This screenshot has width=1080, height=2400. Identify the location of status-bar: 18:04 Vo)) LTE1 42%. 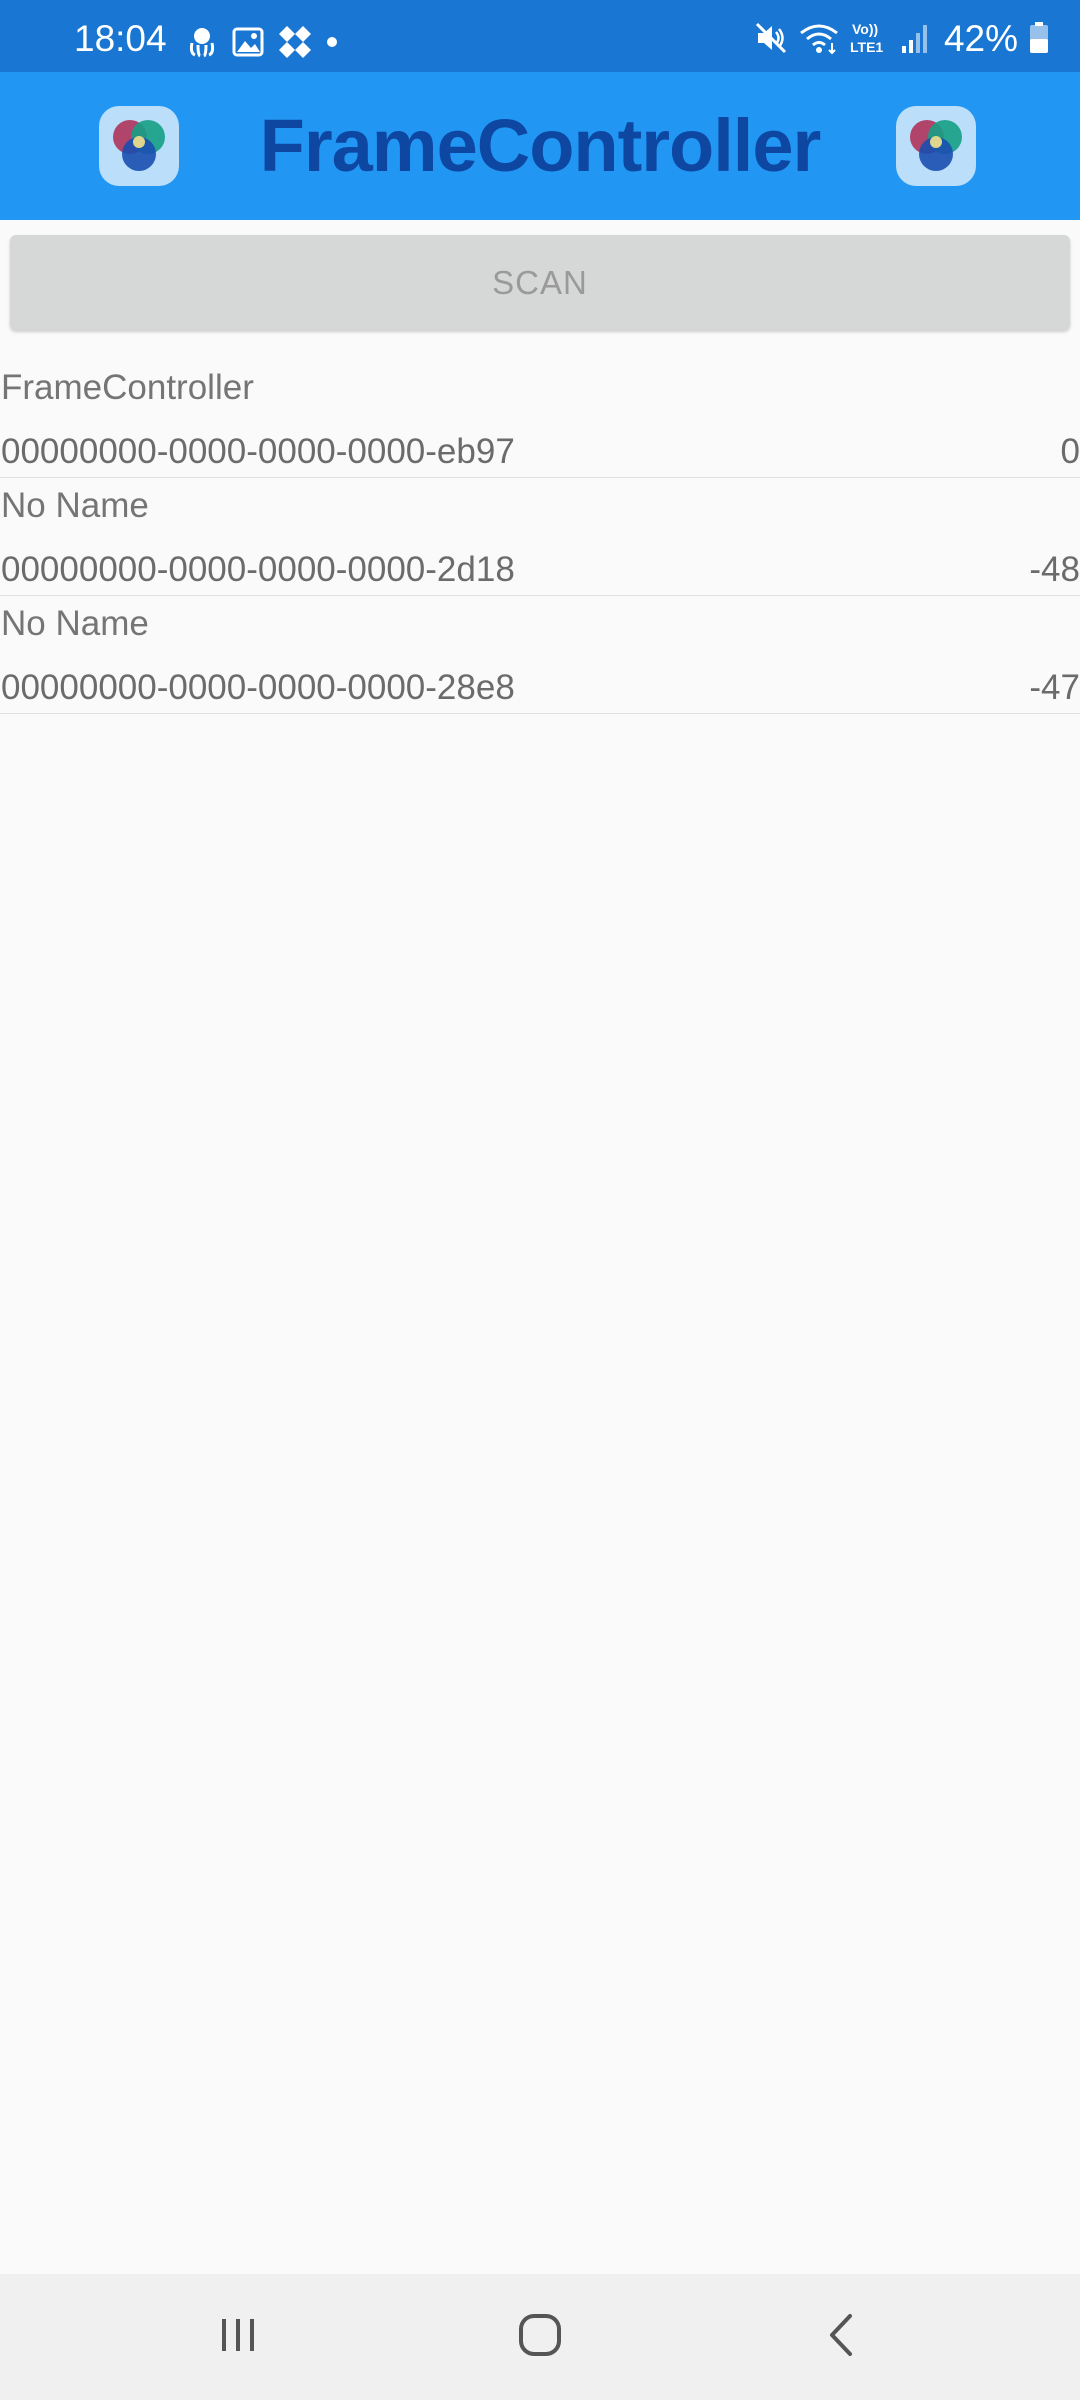
(540, 36).